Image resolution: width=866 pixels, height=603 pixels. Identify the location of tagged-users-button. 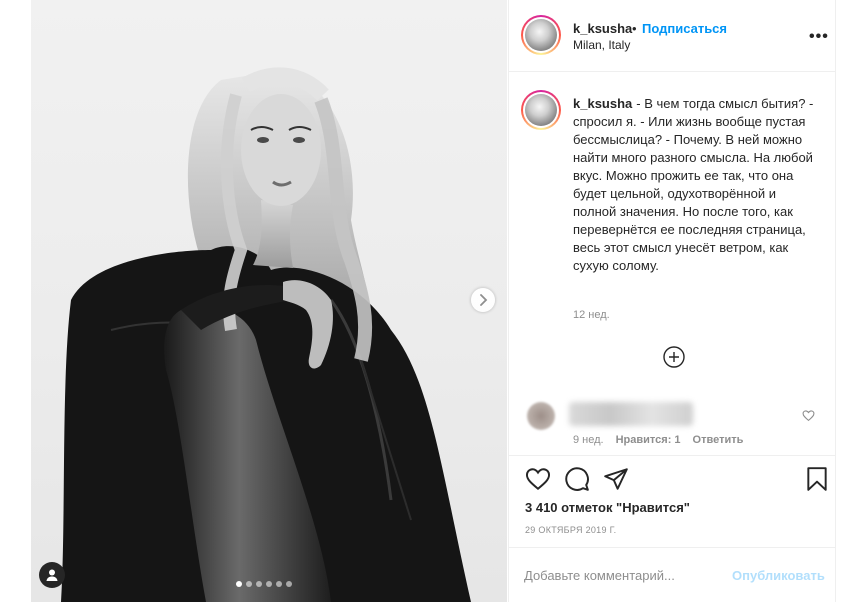
(52, 575).